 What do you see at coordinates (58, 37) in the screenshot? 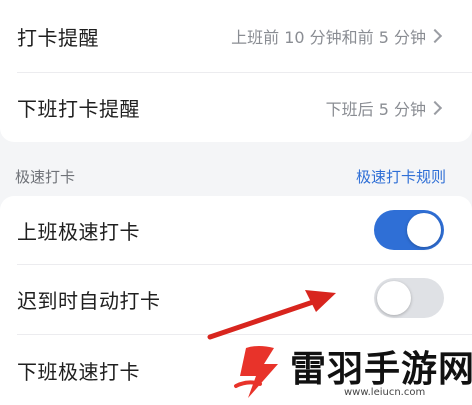
I see `reminder-label: 打卡提醒` at bounding box center [58, 37].